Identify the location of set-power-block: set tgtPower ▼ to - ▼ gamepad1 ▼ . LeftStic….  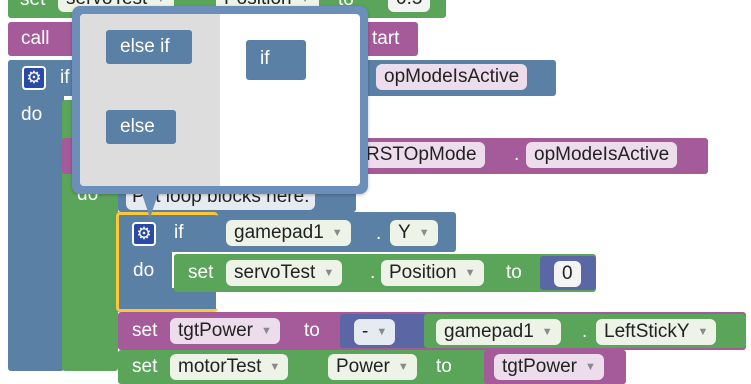
(432, 331).